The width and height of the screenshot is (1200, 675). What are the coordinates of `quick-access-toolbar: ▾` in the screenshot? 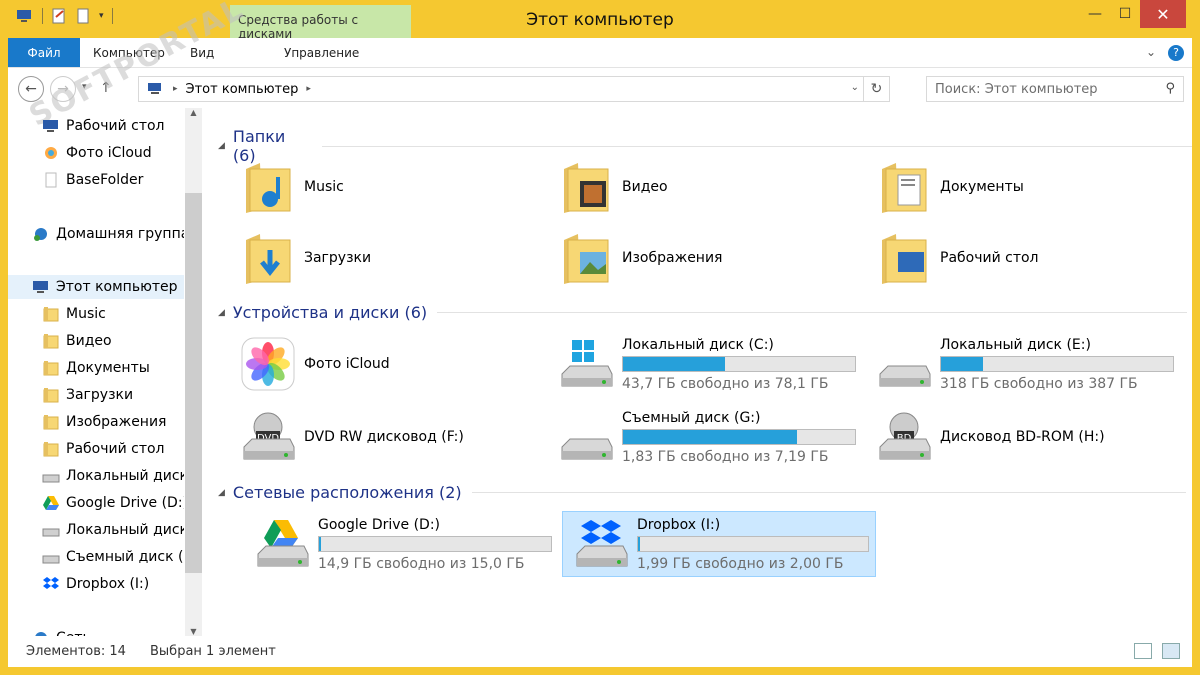 It's located at (64, 16).